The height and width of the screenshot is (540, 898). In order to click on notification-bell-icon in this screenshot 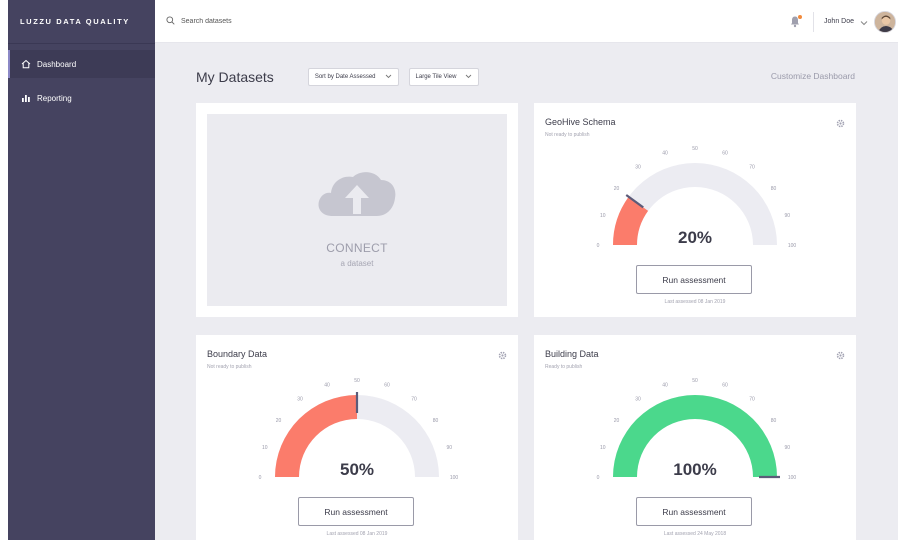, I will do `click(796, 21)`.